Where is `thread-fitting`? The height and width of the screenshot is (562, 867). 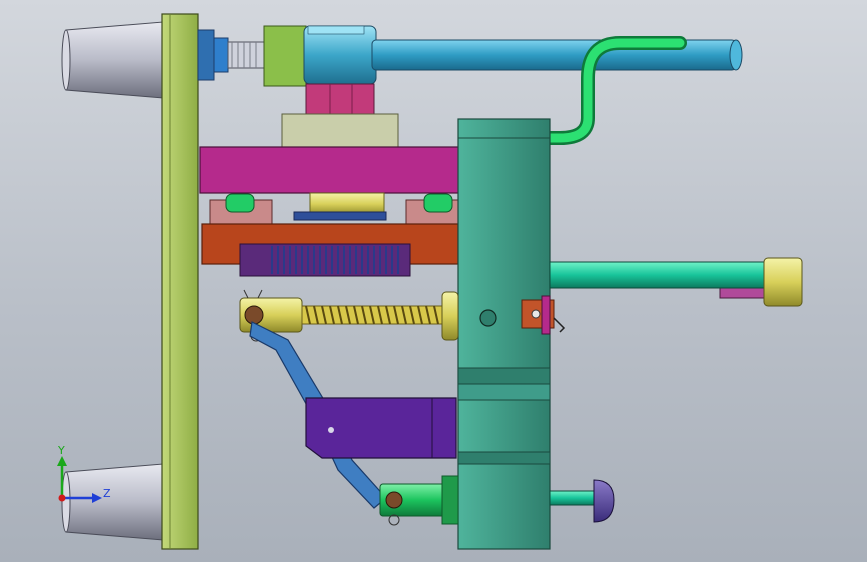
thread-fitting is located at coordinates (248, 55).